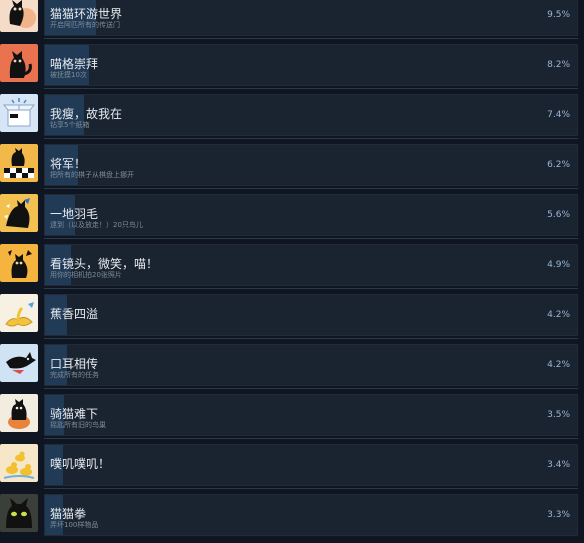 The height and width of the screenshot is (543, 584). What do you see at coordinates (70, 125) in the screenshot?
I see `achievement-description: 钻享5个纸箱` at bounding box center [70, 125].